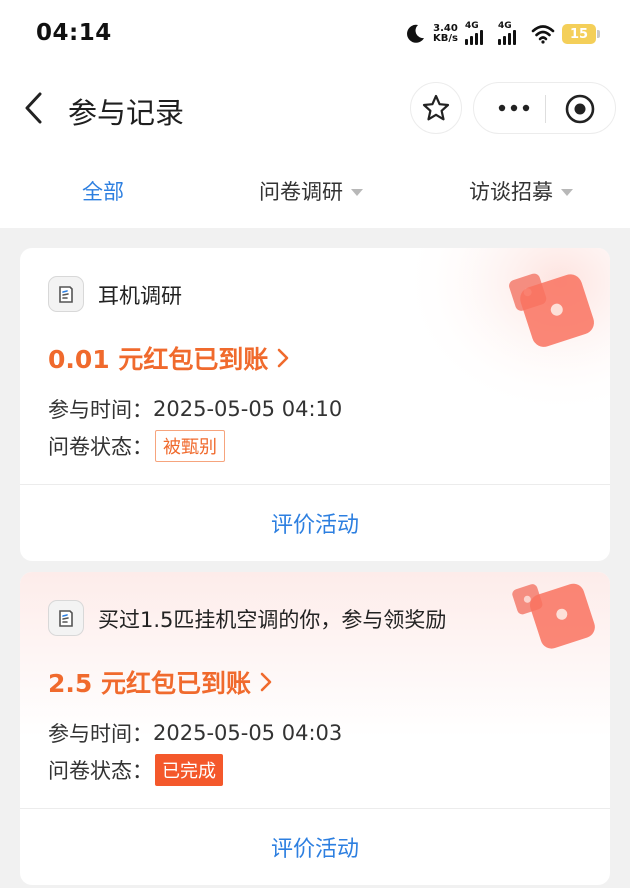 The width and height of the screenshot is (630, 888). Describe the element at coordinates (301, 192) in the screenshot. I see `tab-survey-label: 问卷调研` at that location.